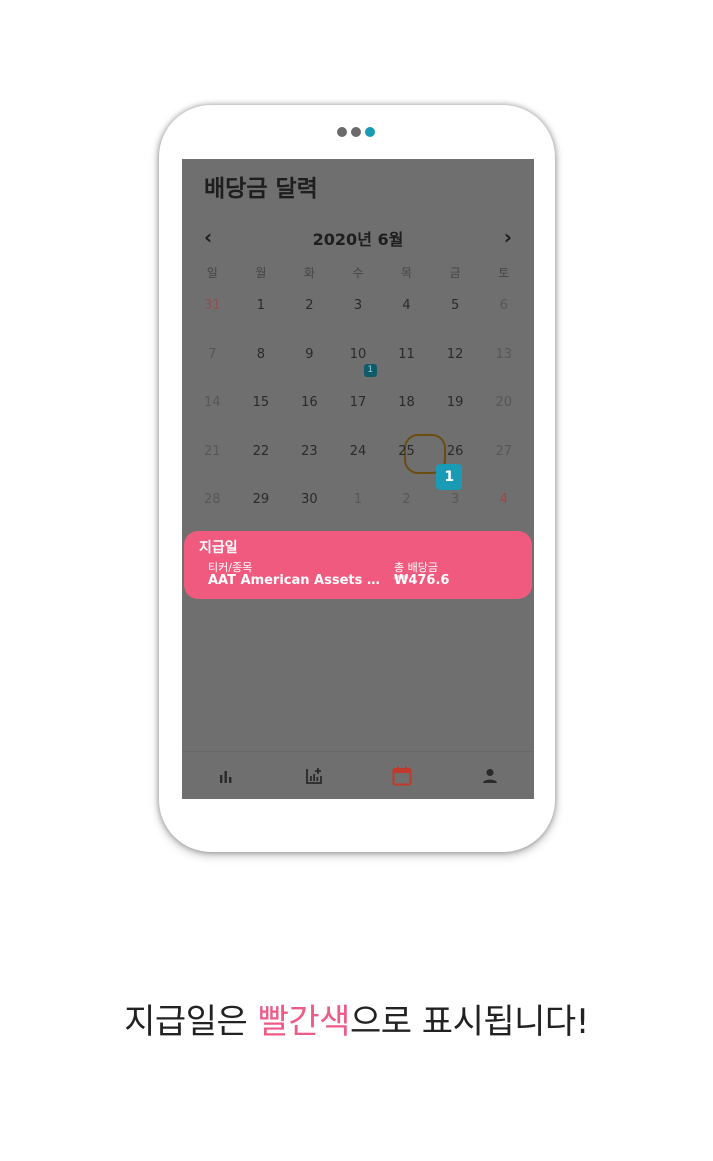 The width and height of the screenshot is (713, 1161). I want to click on calendar-day: 14, so click(212, 412).